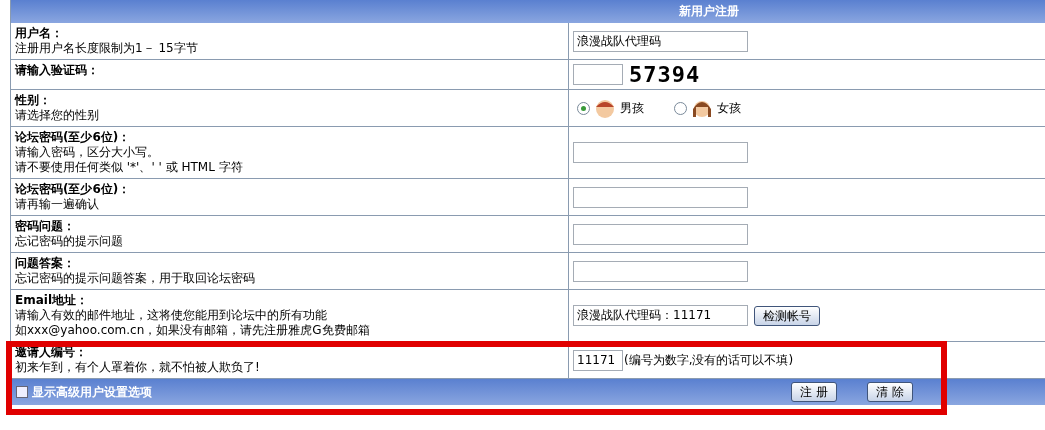 The image size is (1045, 430). Describe the element at coordinates (660, 41) in the screenshot. I see `input-field: 浪漫战队代理码` at that location.